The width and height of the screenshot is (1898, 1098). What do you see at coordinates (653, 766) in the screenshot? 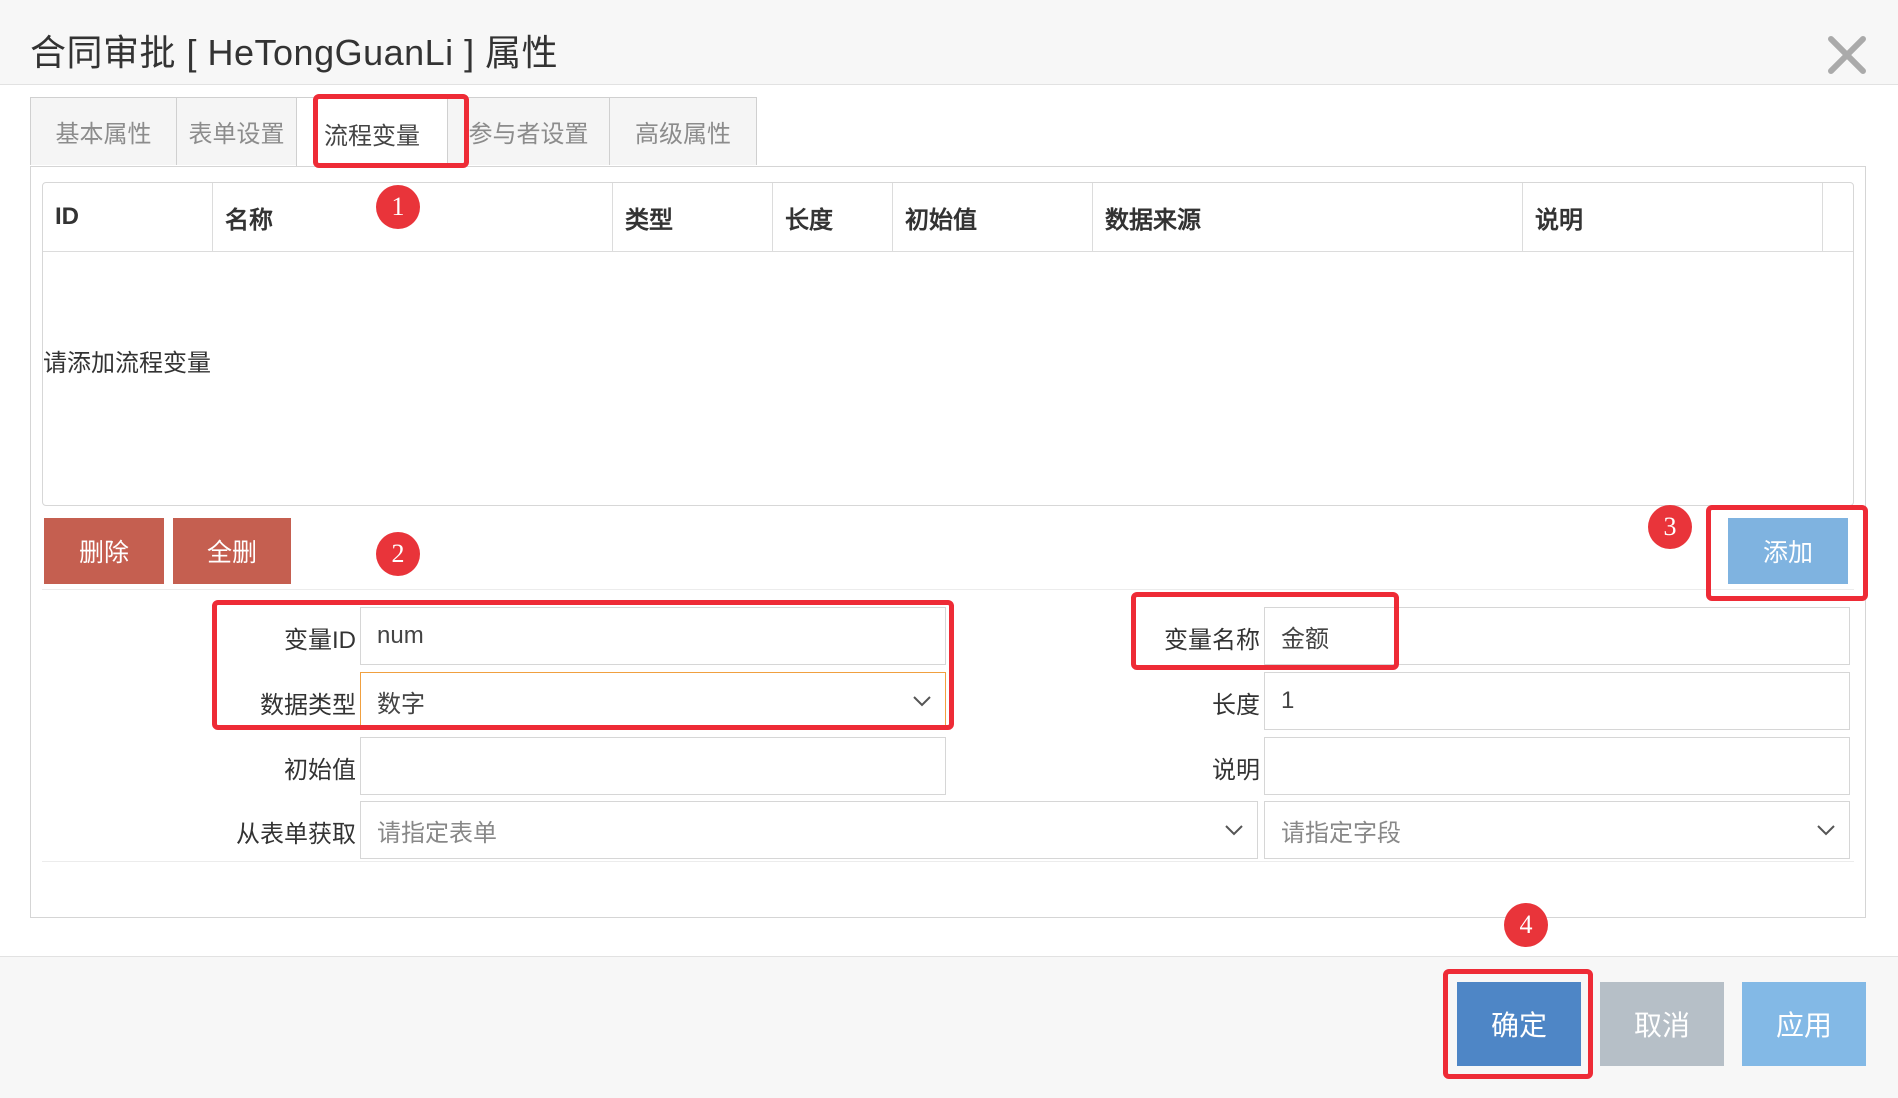
I see `initial-value-input` at bounding box center [653, 766].